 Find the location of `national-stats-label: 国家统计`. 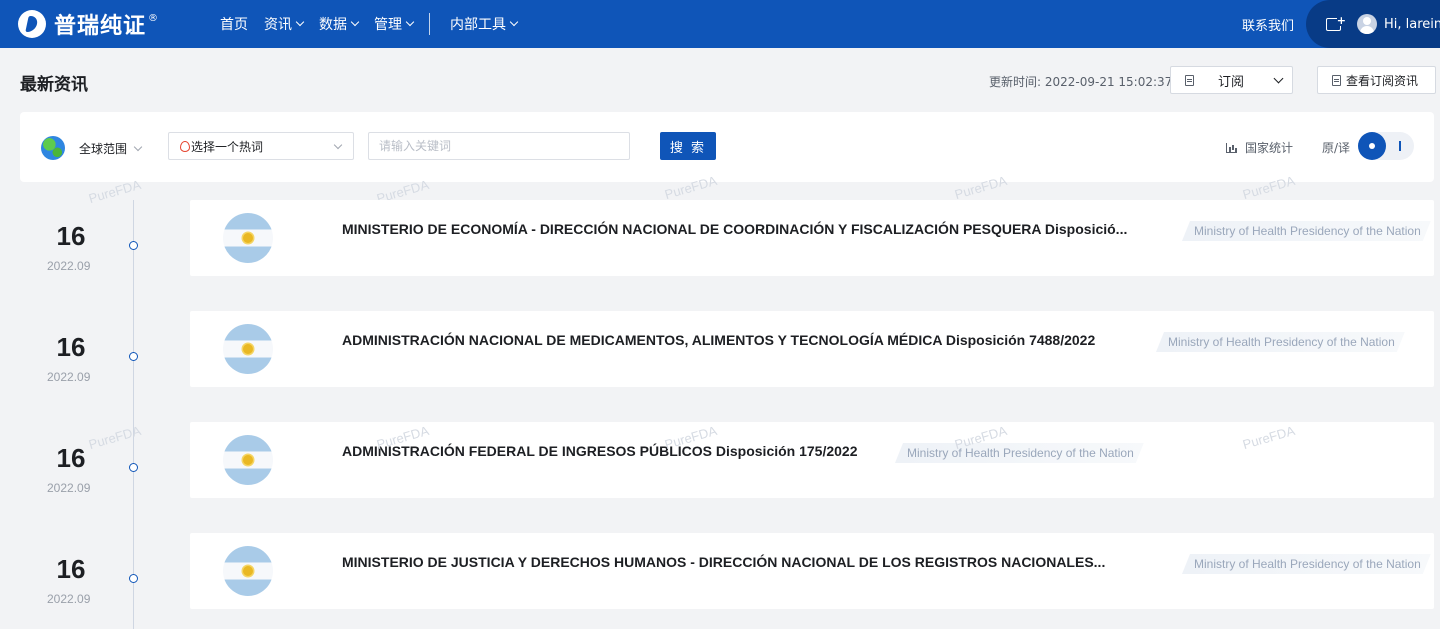

national-stats-label: 国家统计 is located at coordinates (1269, 148).